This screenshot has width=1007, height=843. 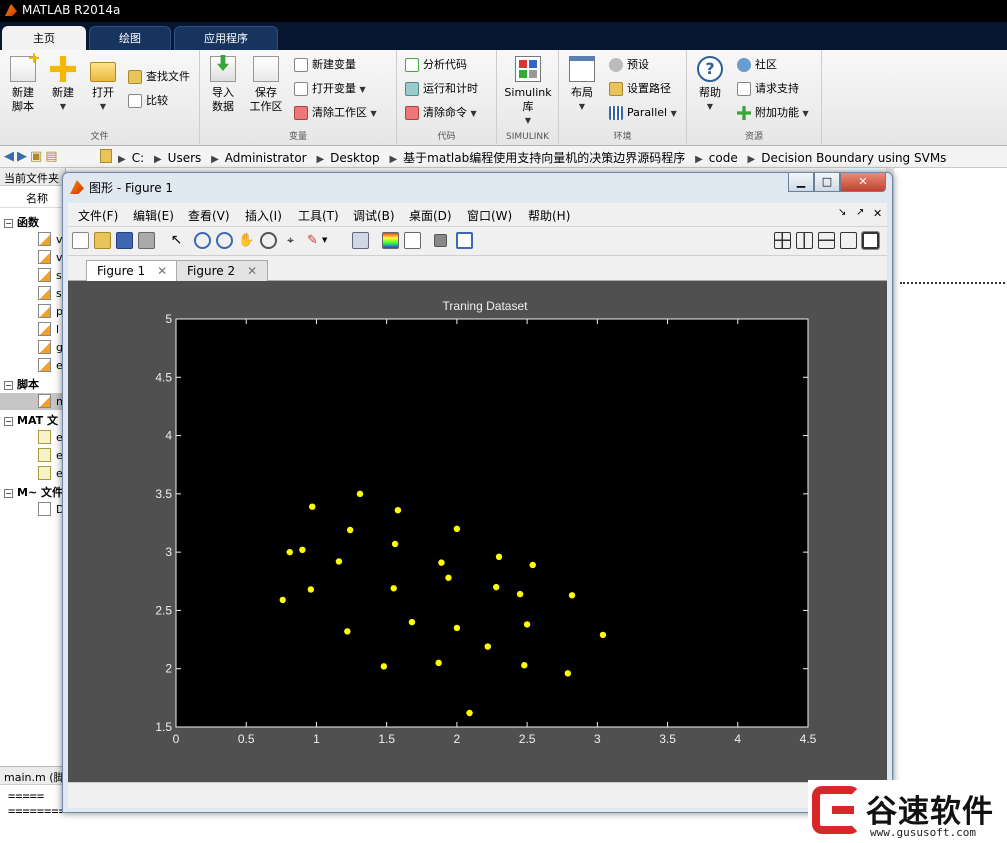 What do you see at coordinates (146, 240) in the screenshot?
I see `print-icon` at bounding box center [146, 240].